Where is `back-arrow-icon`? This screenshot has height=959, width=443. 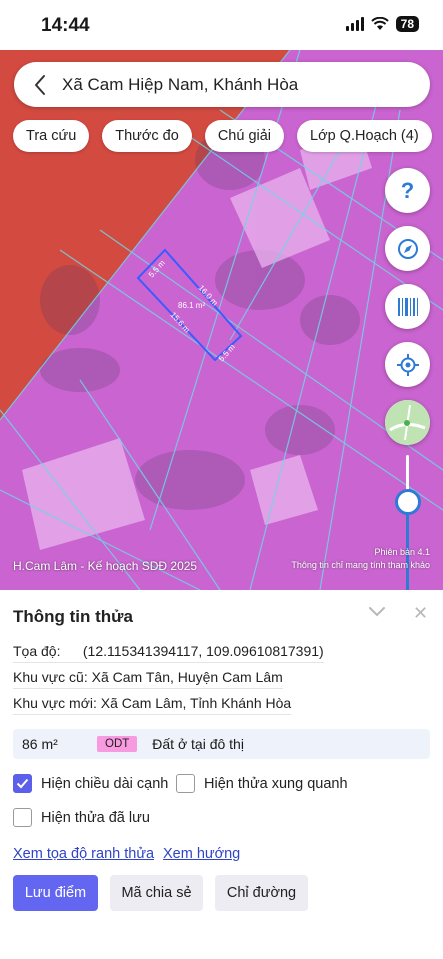 back-arrow-icon is located at coordinates (40, 84).